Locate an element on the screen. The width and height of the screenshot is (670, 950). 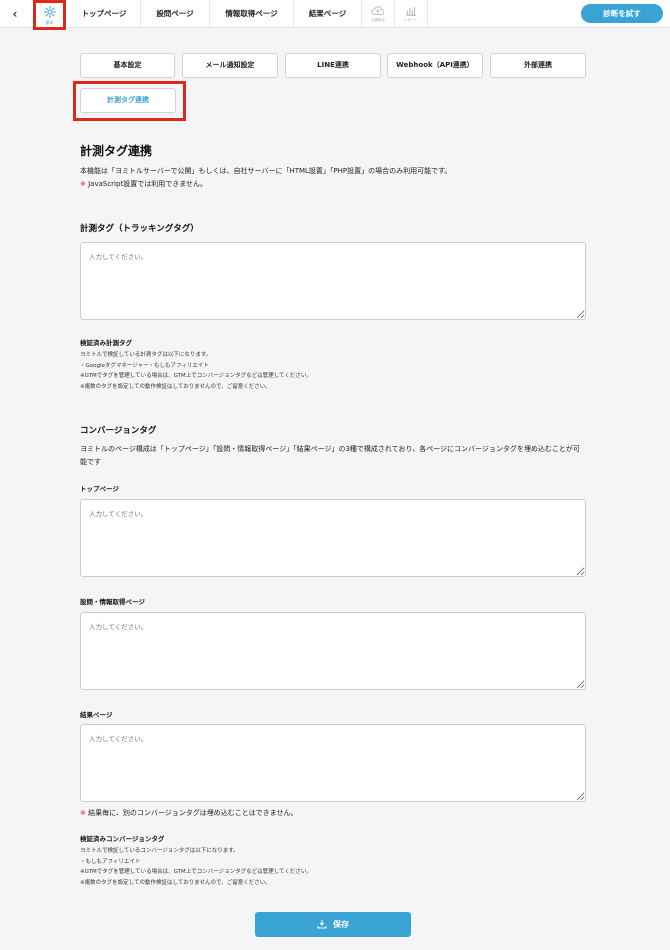
result-page-tag-input is located at coordinates (333, 763).